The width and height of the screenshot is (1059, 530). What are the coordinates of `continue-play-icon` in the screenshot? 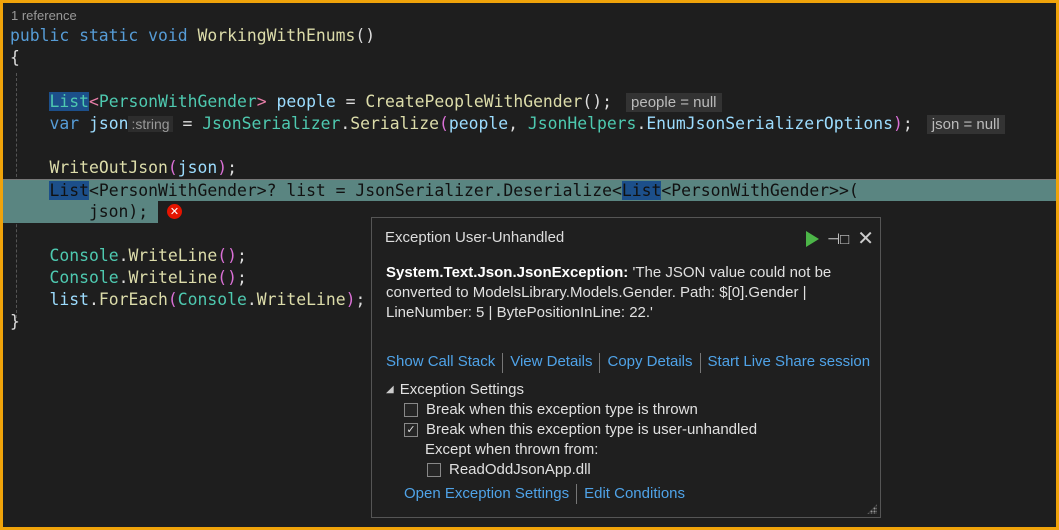 It's located at (813, 238).